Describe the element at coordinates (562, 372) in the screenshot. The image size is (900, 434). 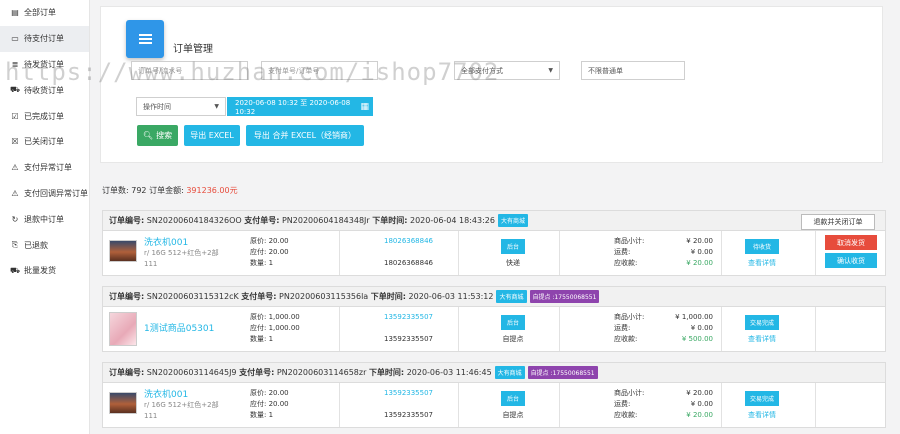
I see `pickup-tag: 自提点 :17550068551` at that location.